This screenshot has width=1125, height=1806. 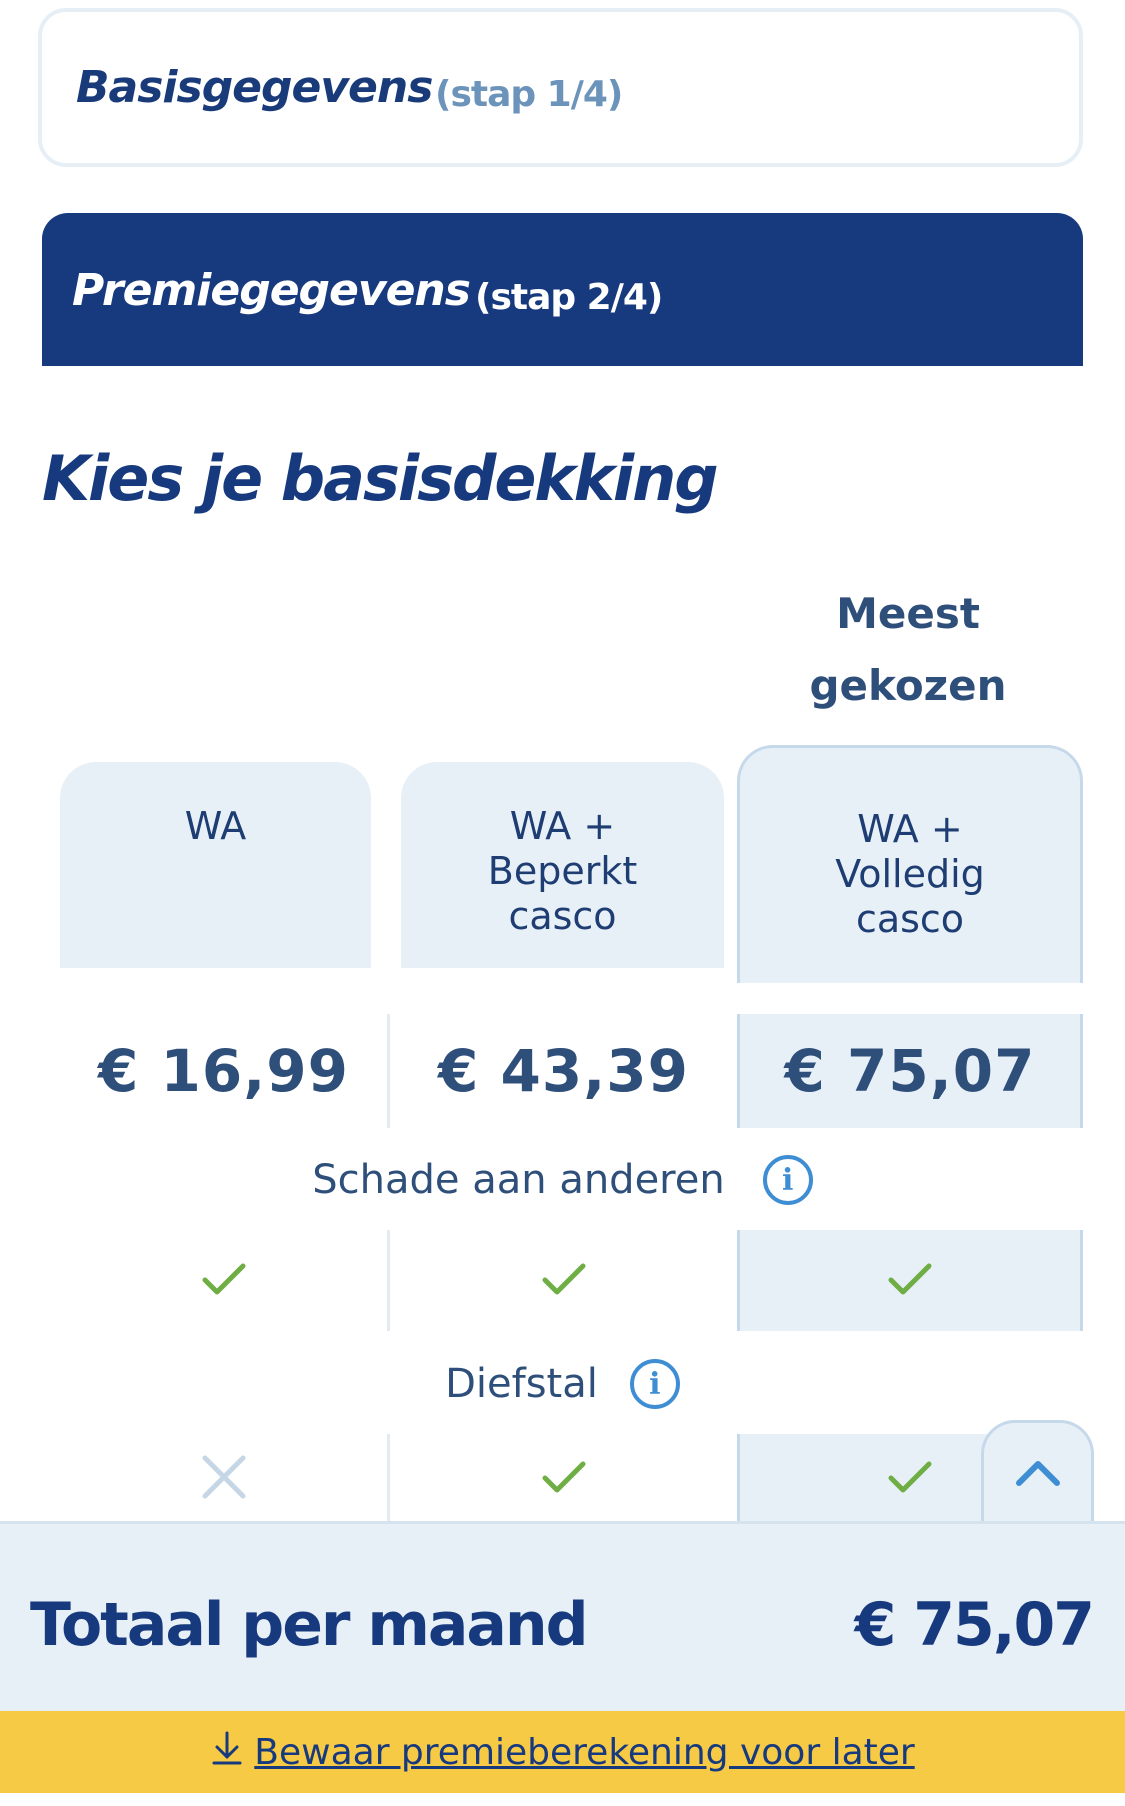 What do you see at coordinates (569, 297) in the screenshot?
I see `step-counter: (stap 2/4)` at bounding box center [569, 297].